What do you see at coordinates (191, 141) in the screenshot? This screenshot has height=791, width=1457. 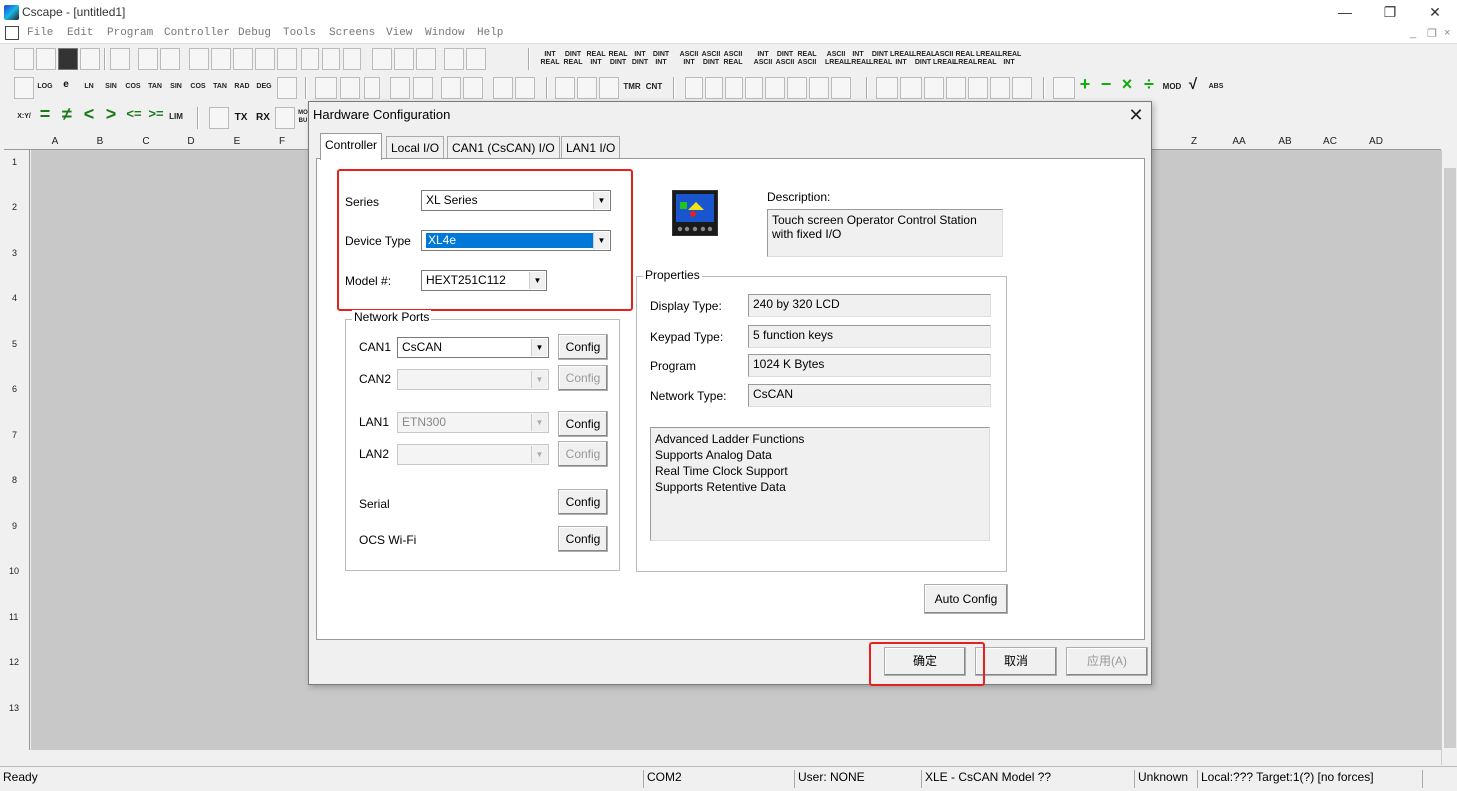 I see `column-d: D` at bounding box center [191, 141].